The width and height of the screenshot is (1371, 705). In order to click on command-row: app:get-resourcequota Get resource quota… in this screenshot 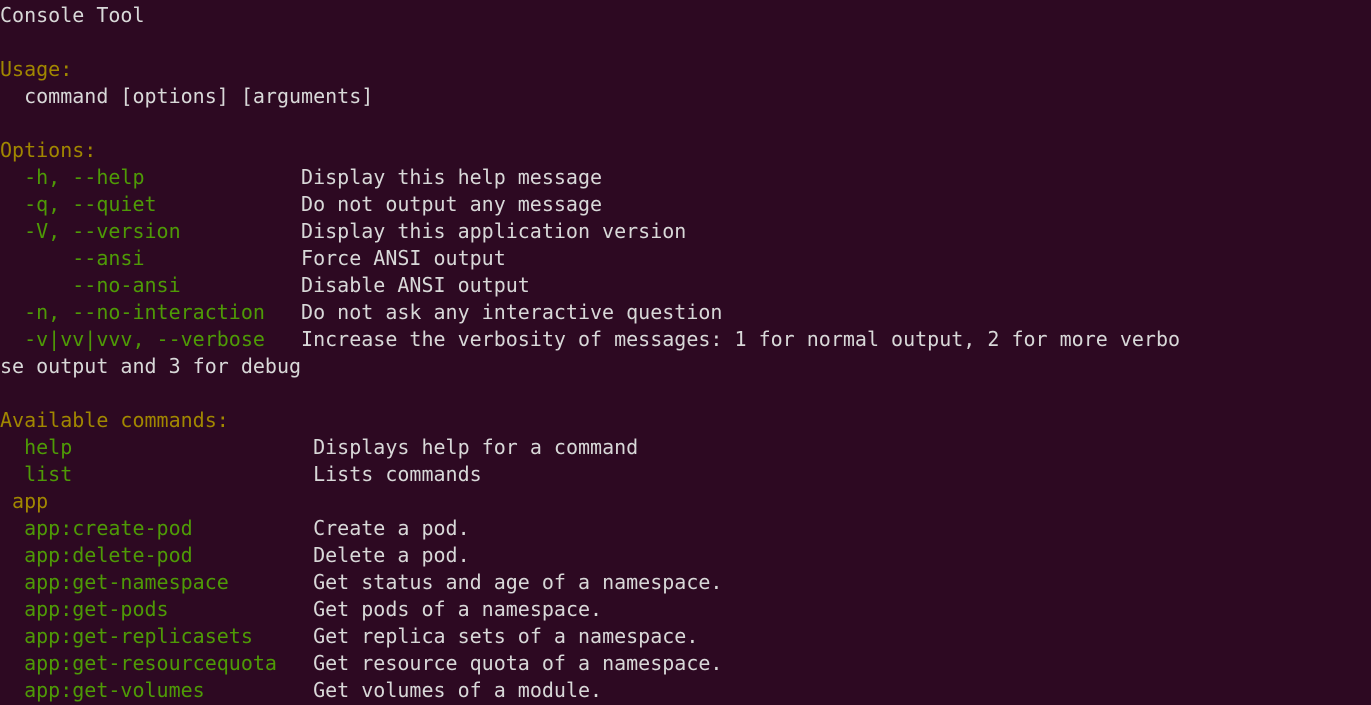, I will do `click(685, 663)`.